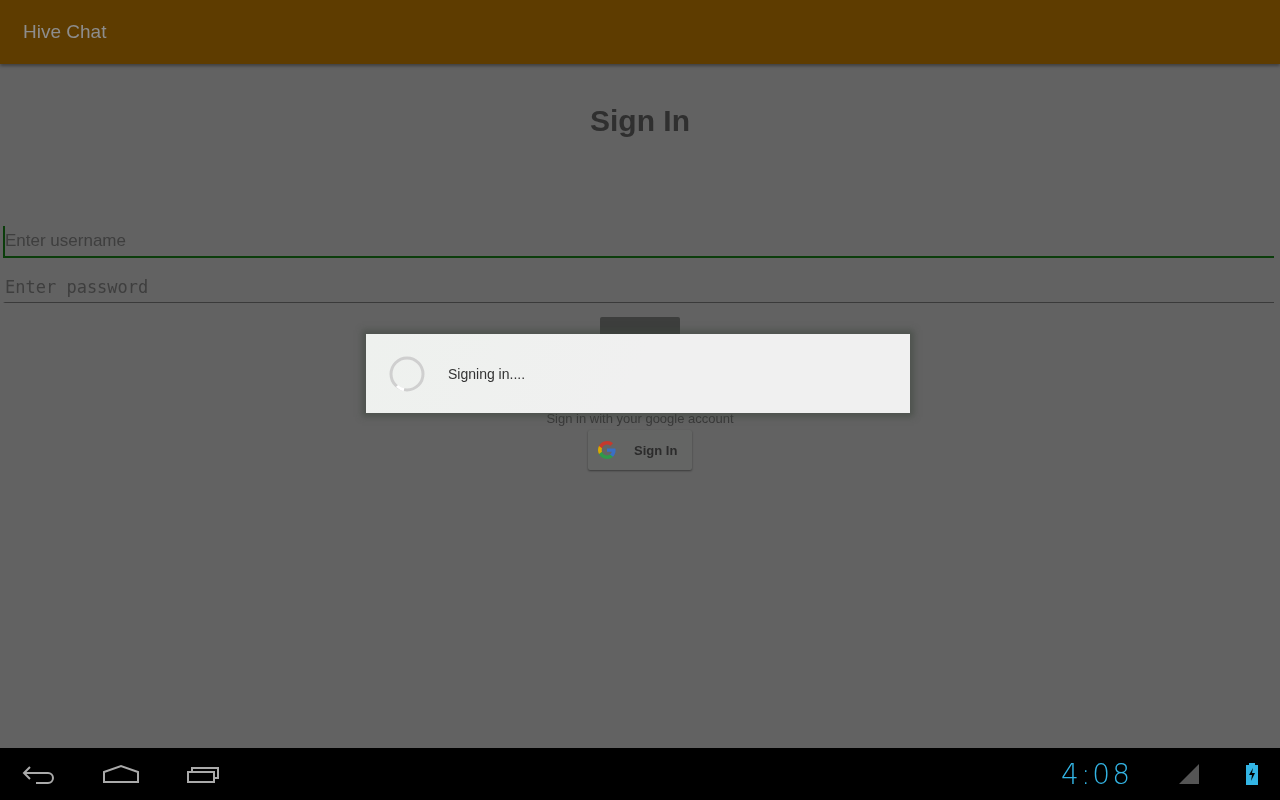 The height and width of the screenshot is (800, 1280). I want to click on battery-charging-icon, so click(1252, 774).